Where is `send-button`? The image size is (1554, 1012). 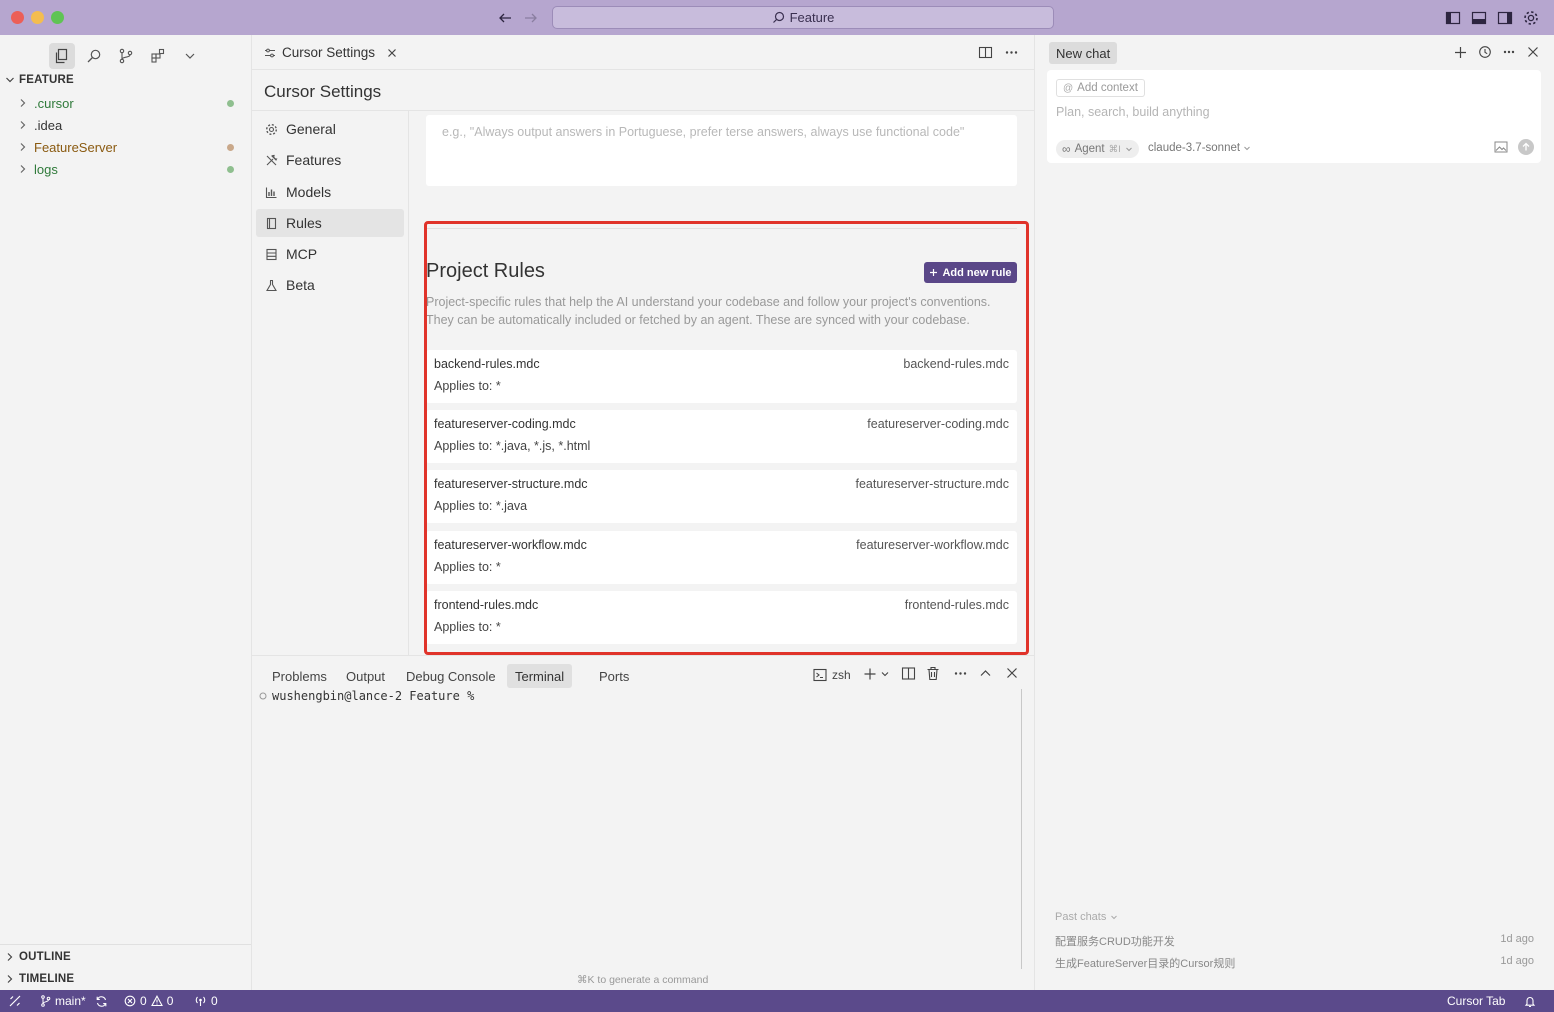 send-button is located at coordinates (1526, 147).